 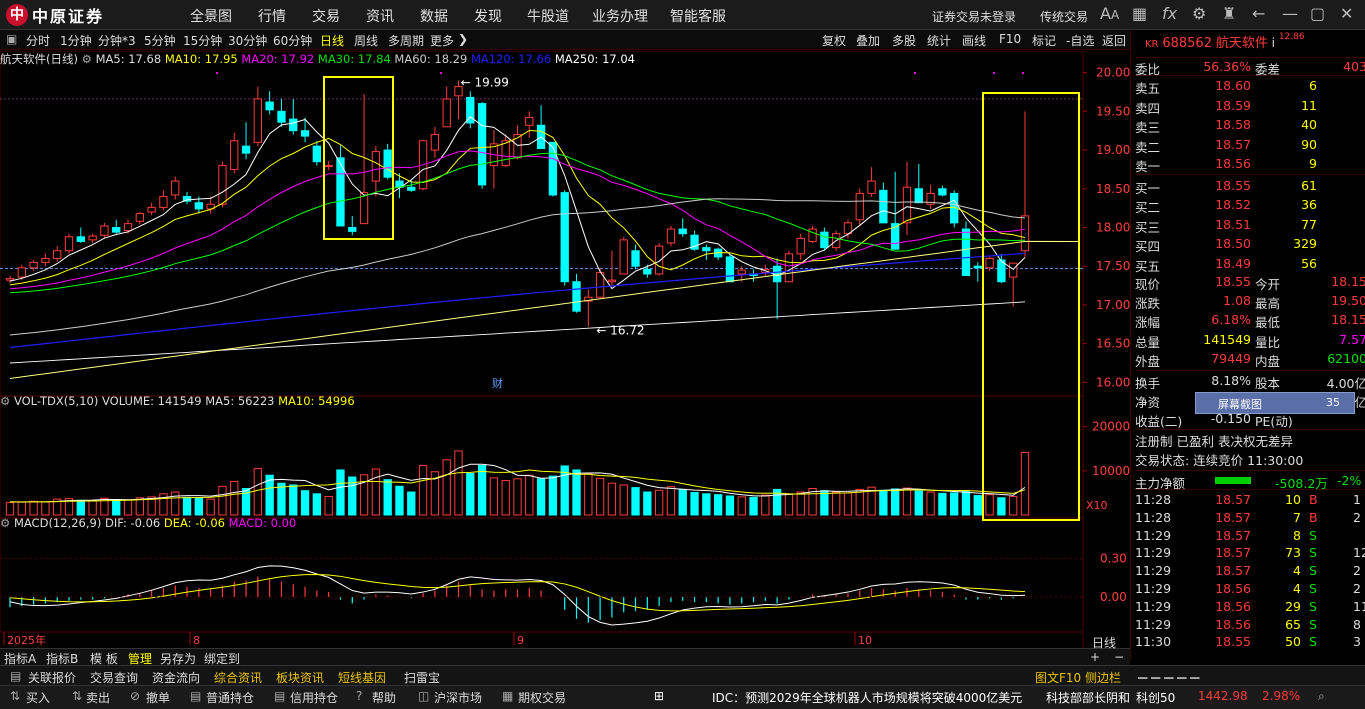 I want to click on buy-button: 买入, so click(x=38, y=697).